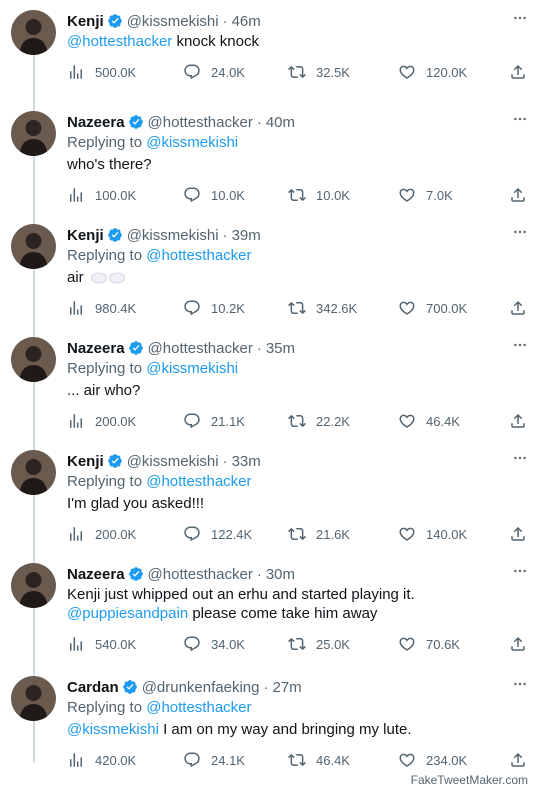 The image size is (540, 793). Describe the element at coordinates (319, 195) in the screenshot. I see `retweet-button: 10.0K` at that location.